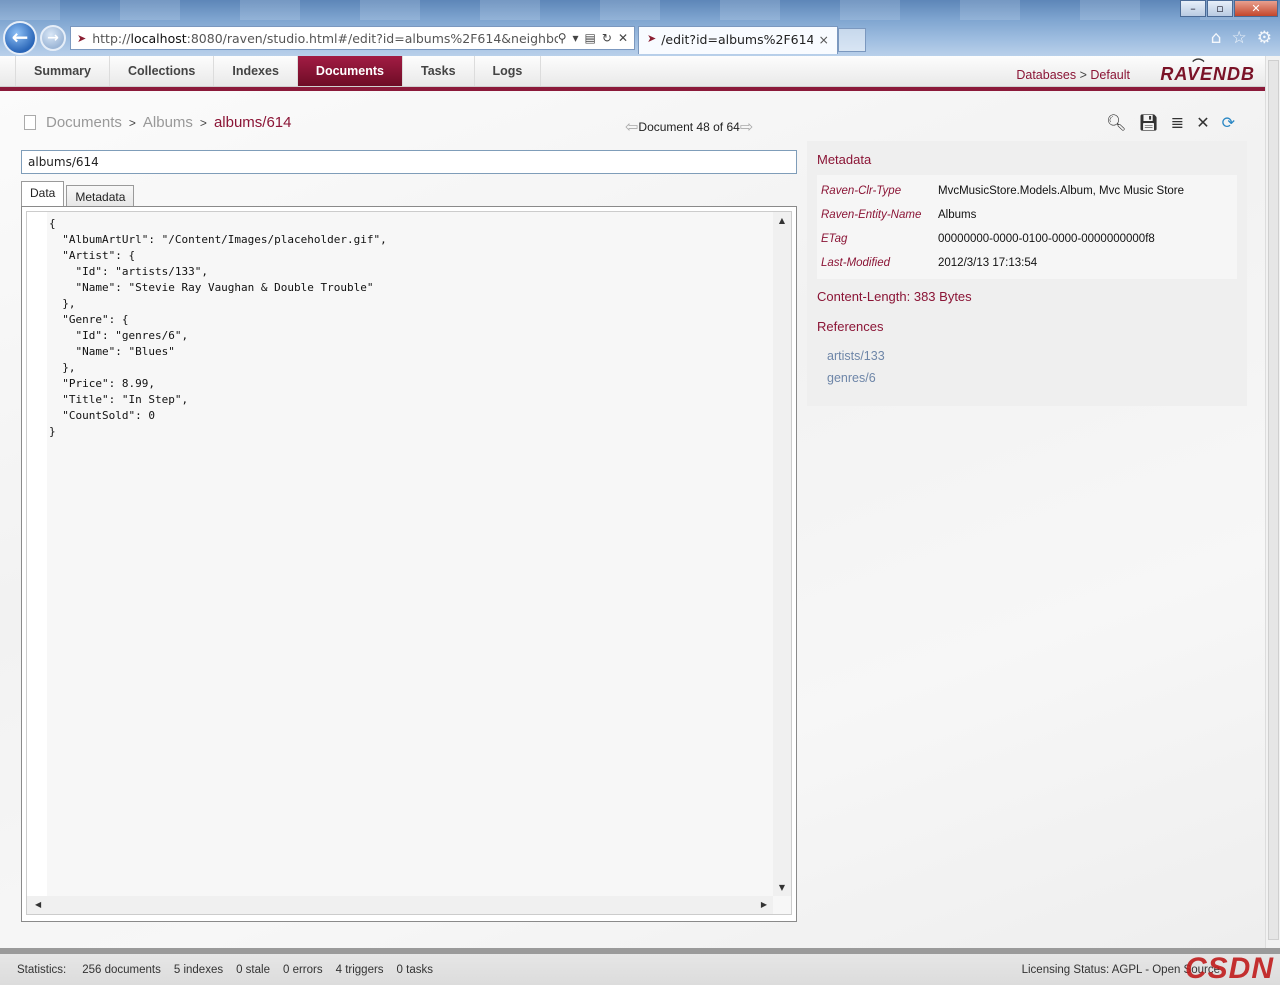 Image resolution: width=1280 pixels, height=985 pixels. What do you see at coordinates (764, 904) in the screenshot?
I see `scroll-right-icon: ▶` at bounding box center [764, 904].